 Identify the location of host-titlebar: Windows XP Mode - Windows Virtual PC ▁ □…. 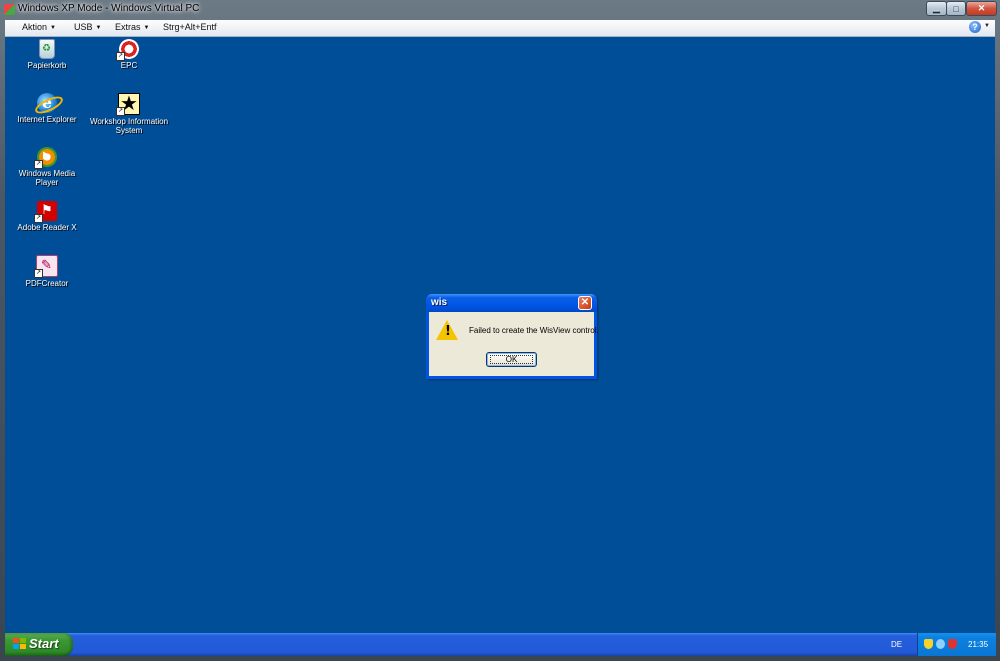
(500, 10).